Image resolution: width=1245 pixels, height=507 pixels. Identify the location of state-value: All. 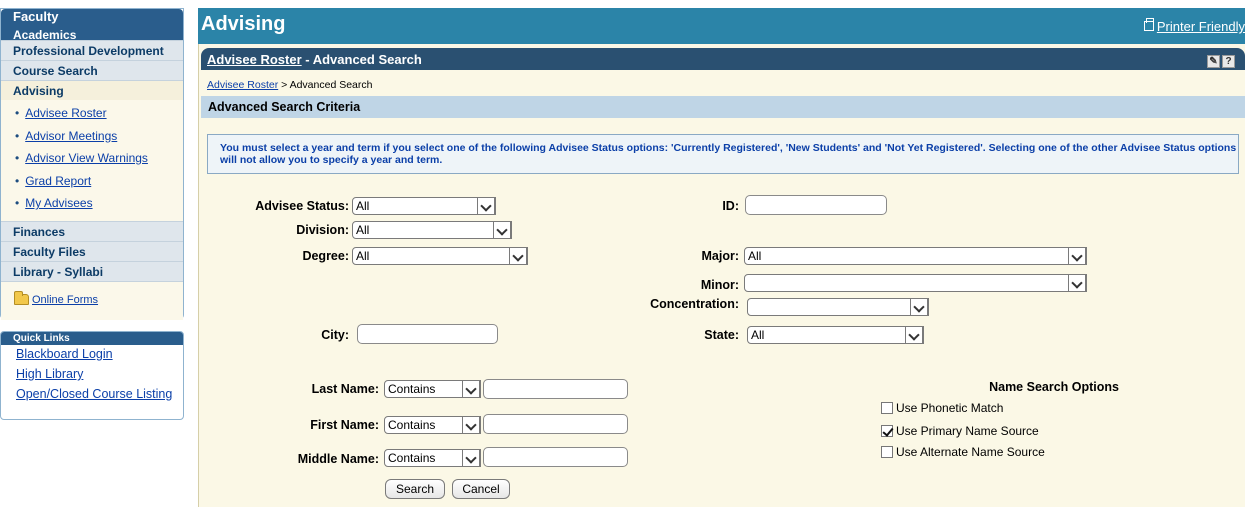
(758, 335).